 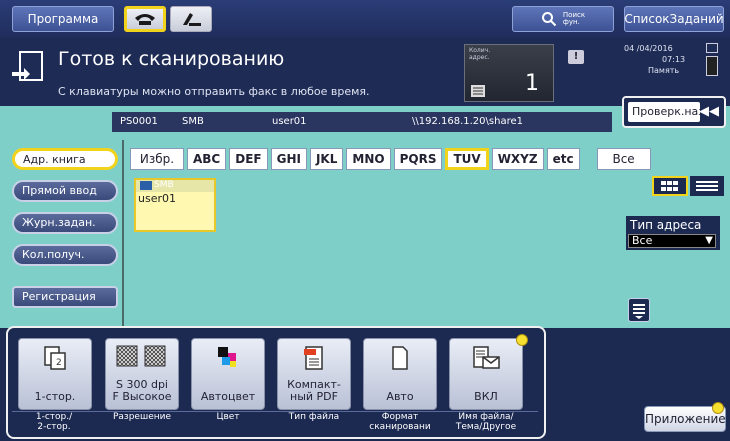 What do you see at coordinates (674, 59) in the screenshot?
I see `status-time: 07:13` at bounding box center [674, 59].